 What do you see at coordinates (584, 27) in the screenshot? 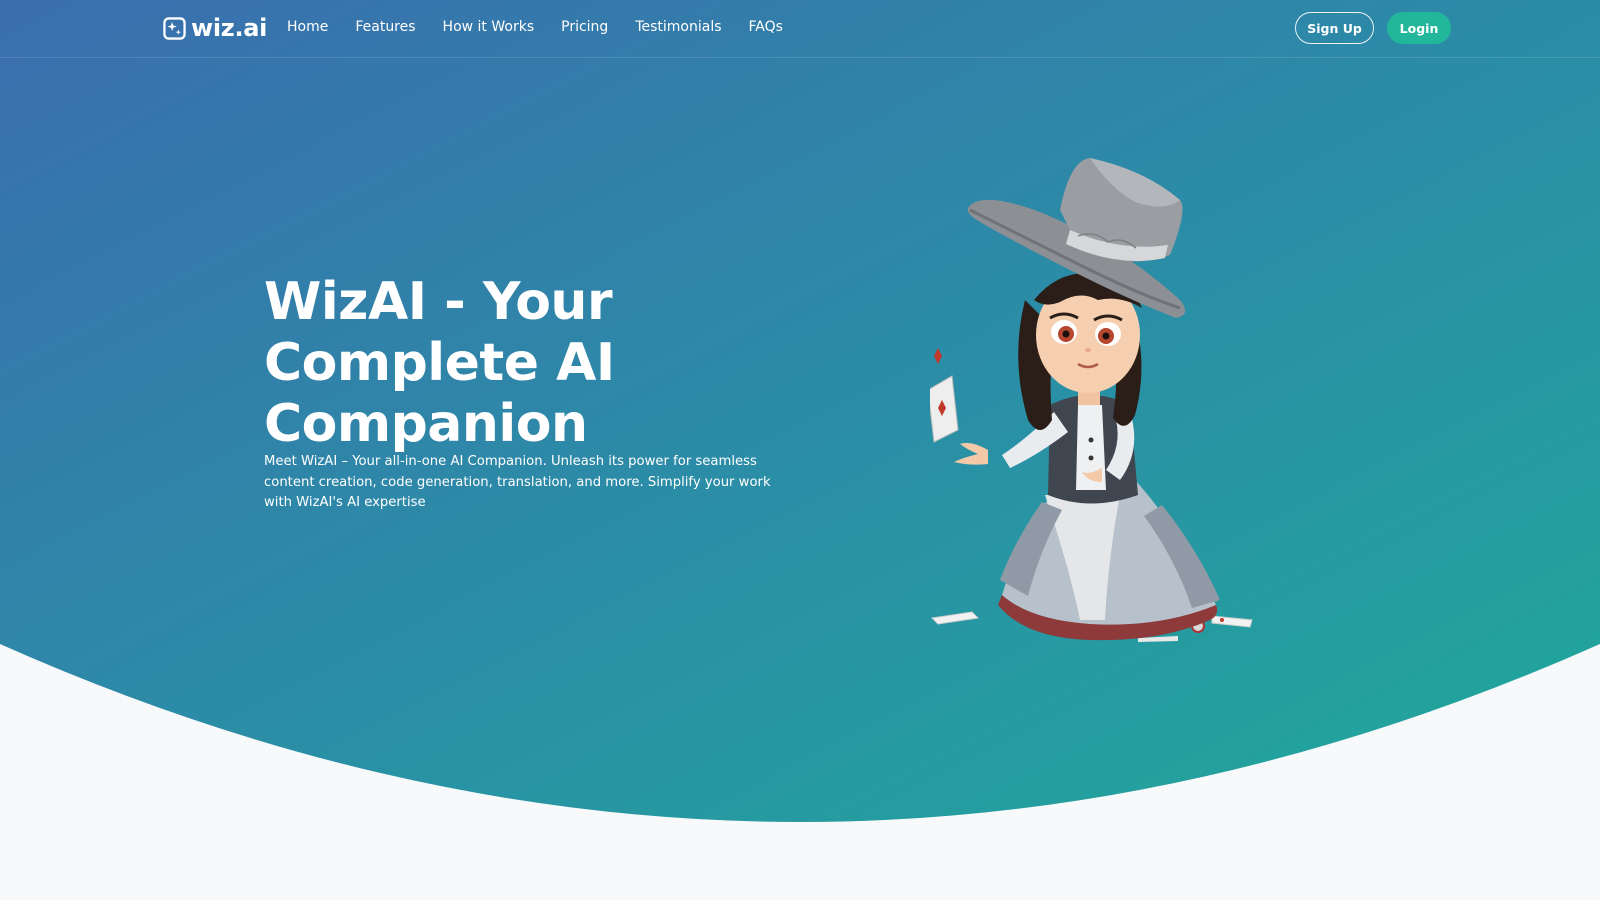
I see `nav-link-pricing: Pricing` at bounding box center [584, 27].